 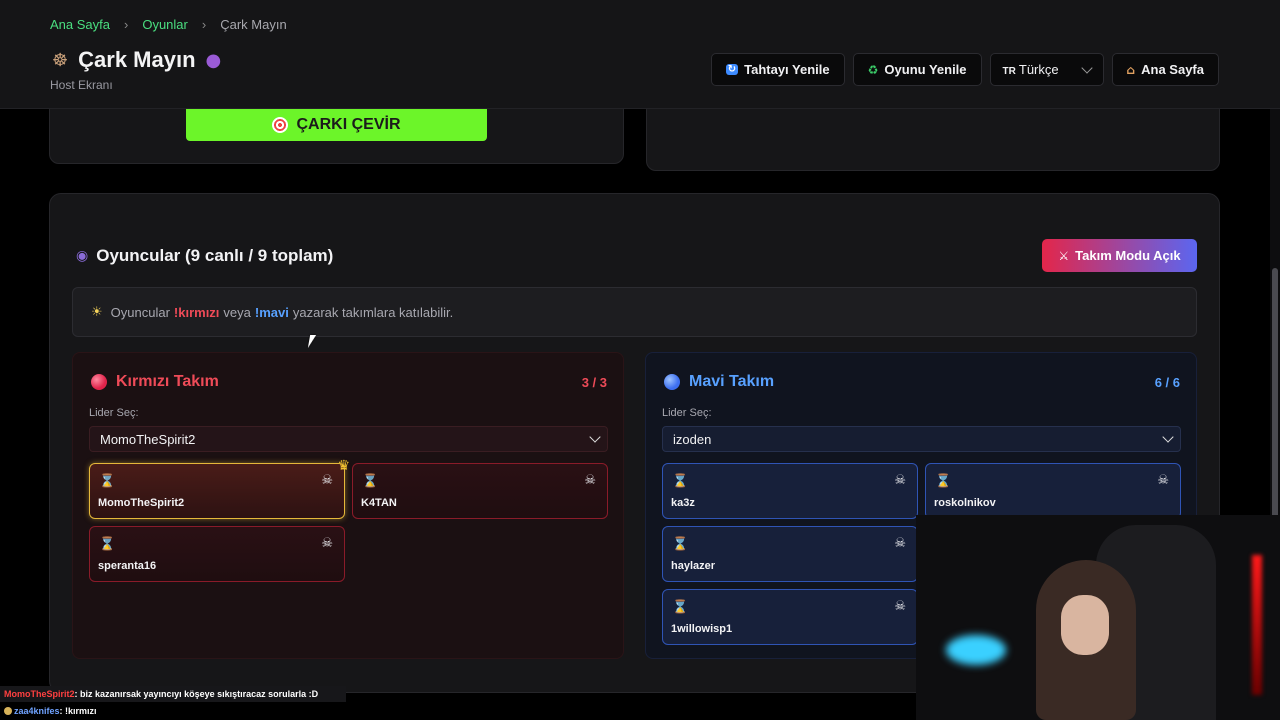 I want to click on players-heading: ◉ Oyuncular (9 canlı / 9 toplam), so click(x=204, y=256).